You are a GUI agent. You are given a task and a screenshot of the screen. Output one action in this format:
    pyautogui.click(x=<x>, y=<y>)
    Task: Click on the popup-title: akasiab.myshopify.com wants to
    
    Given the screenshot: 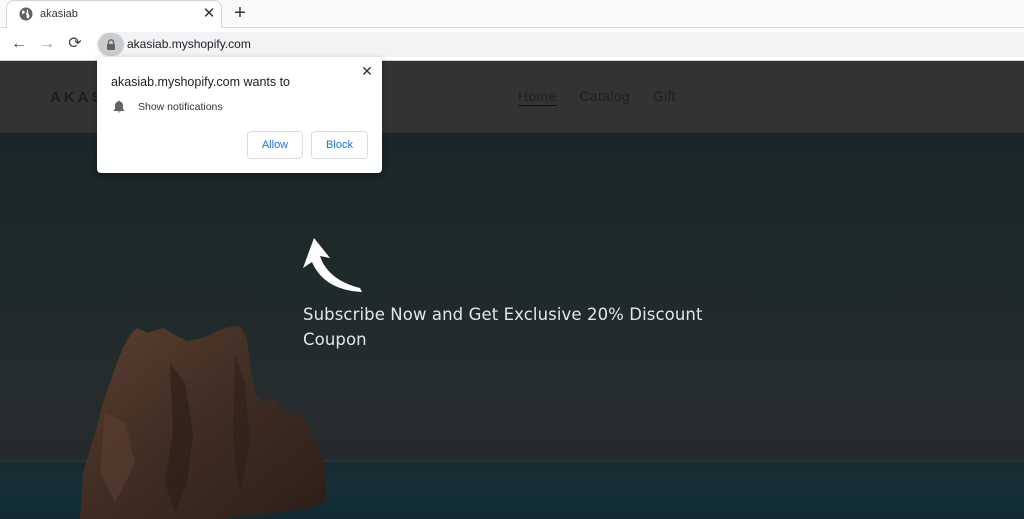 What is the action you would take?
    pyautogui.click(x=201, y=82)
    